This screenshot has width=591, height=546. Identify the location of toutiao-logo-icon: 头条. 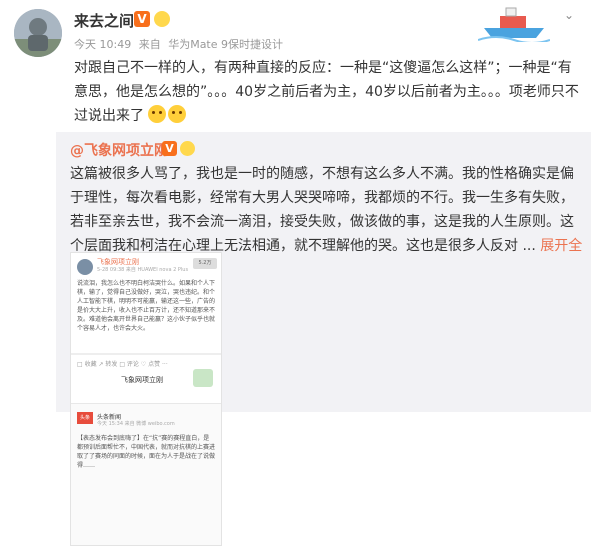
(85, 418).